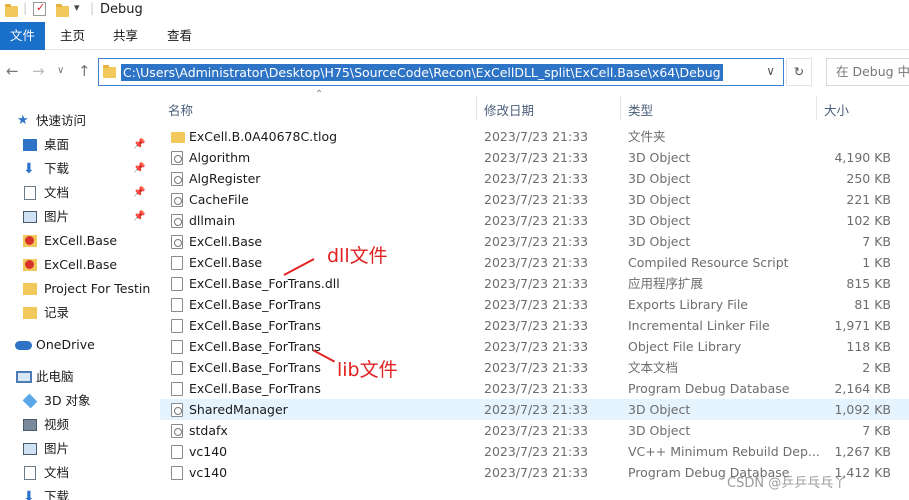 This screenshot has height=500, width=909. I want to click on star-icon: ★, so click(23, 120).